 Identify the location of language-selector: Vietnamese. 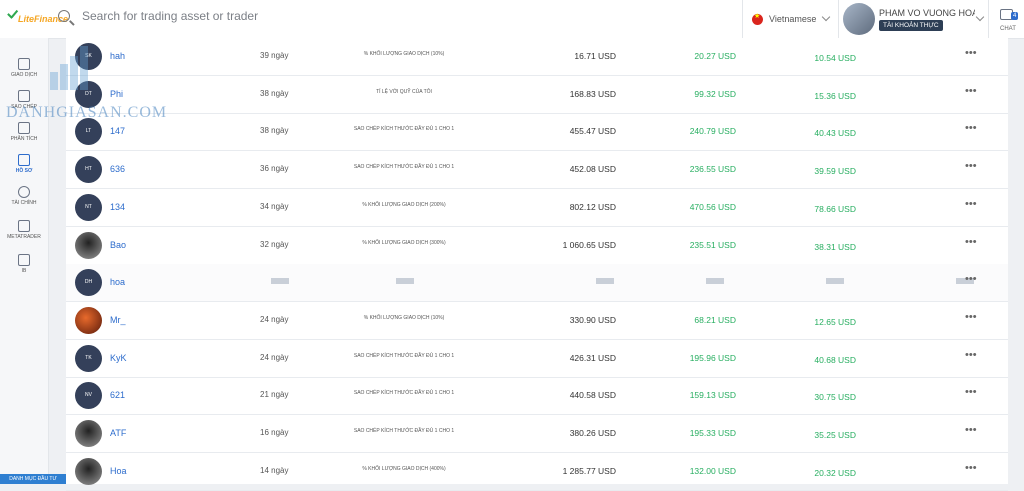
(790, 19).